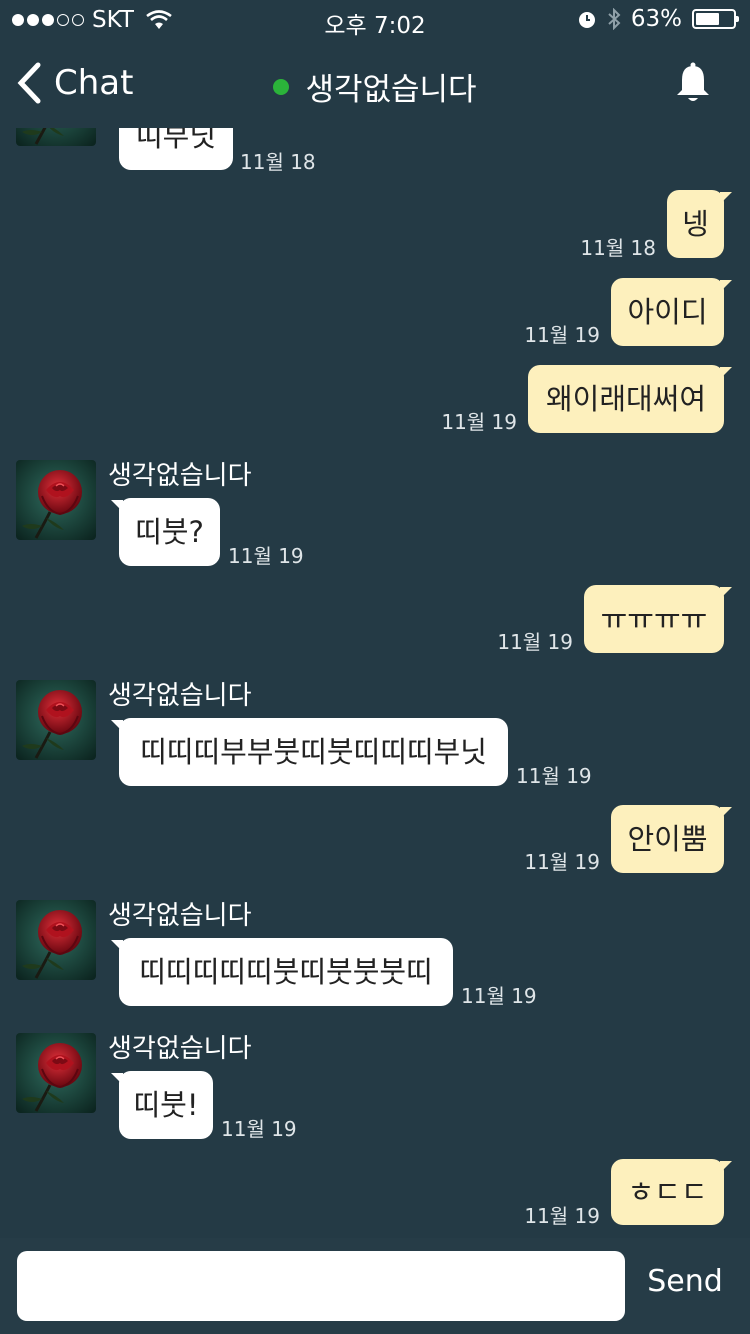  Describe the element at coordinates (286, 971) in the screenshot. I see `message-text: 띠띠띠띠띠붓띠붓붓붓띠` at that location.